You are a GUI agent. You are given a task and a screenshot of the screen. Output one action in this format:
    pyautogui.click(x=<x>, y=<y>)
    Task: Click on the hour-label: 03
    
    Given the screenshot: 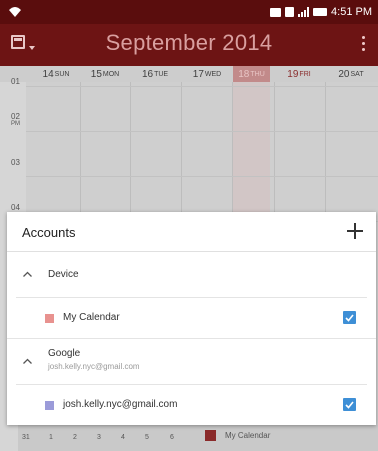 What is the action you would take?
    pyautogui.click(x=15, y=162)
    